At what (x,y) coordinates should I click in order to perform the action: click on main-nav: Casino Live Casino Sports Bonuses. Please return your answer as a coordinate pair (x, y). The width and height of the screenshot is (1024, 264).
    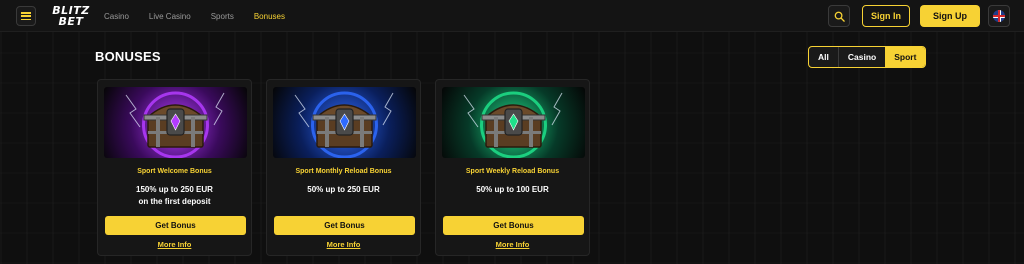
    Looking at the image, I should click on (204, 16).